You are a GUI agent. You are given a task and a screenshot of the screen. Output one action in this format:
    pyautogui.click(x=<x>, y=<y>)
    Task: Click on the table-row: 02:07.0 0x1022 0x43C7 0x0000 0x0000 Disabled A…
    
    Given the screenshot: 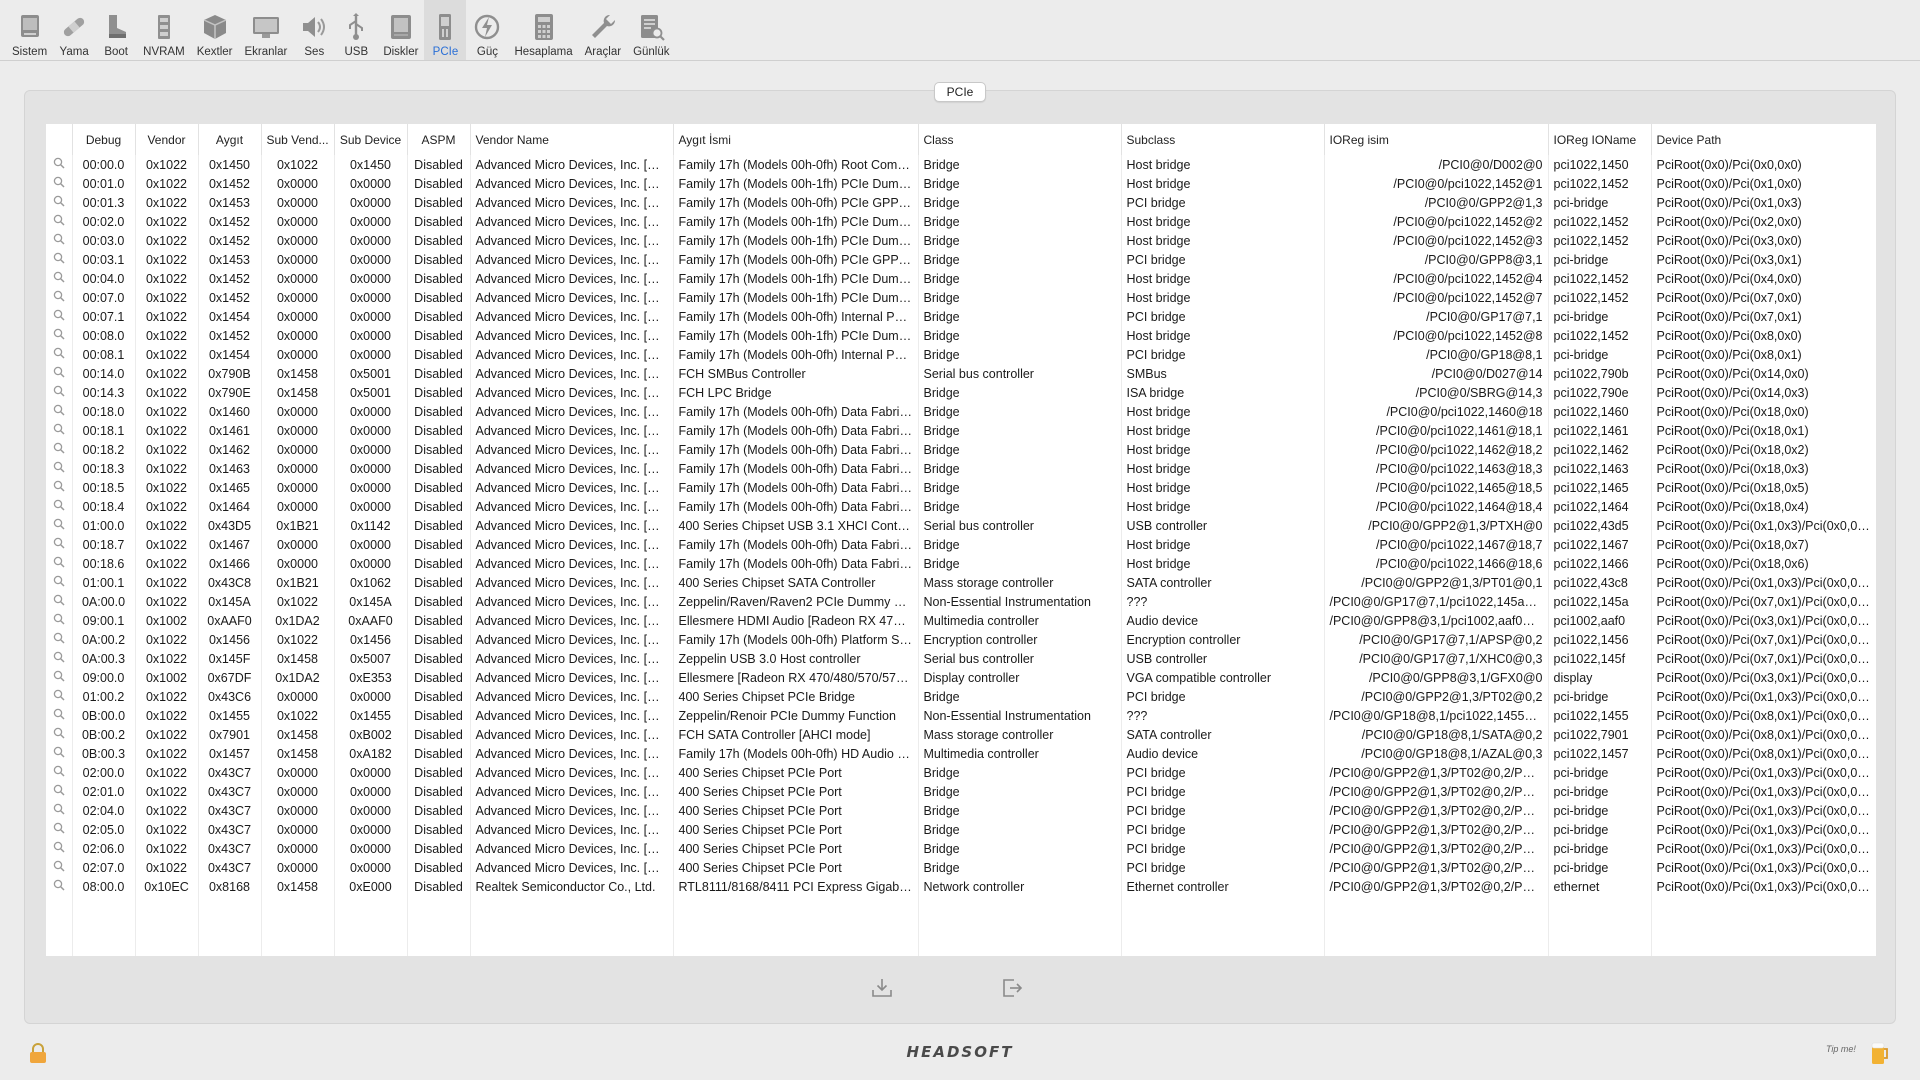 What is the action you would take?
    pyautogui.click(x=961, y=867)
    